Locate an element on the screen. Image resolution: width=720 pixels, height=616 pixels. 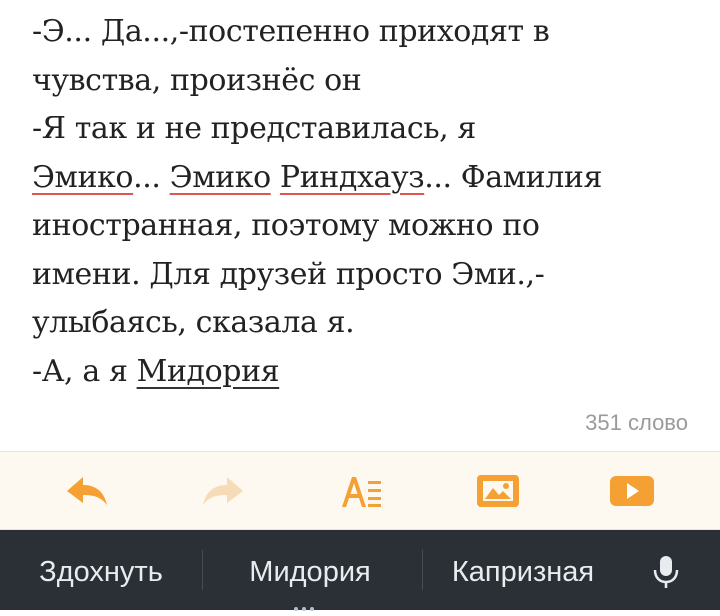
text-segment: ... Фамилия is located at coordinates (513, 177).